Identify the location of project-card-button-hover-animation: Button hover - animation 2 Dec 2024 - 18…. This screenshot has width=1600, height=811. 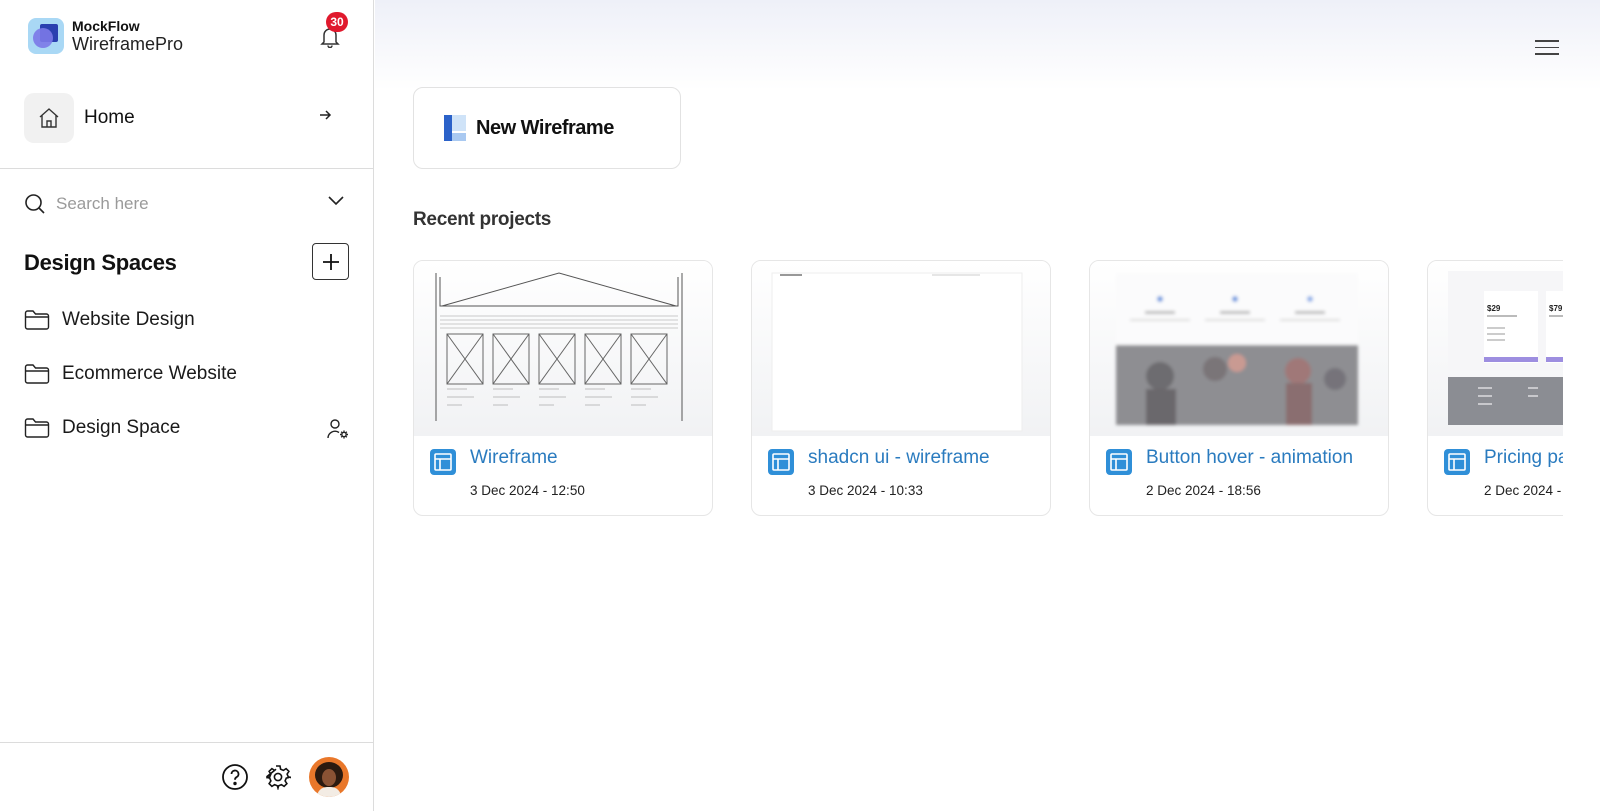
(1239, 388).